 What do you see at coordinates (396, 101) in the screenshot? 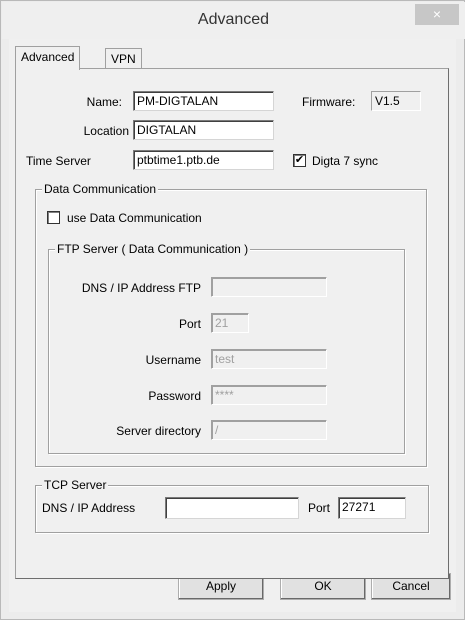
I see `firmware-value: V1.5` at bounding box center [396, 101].